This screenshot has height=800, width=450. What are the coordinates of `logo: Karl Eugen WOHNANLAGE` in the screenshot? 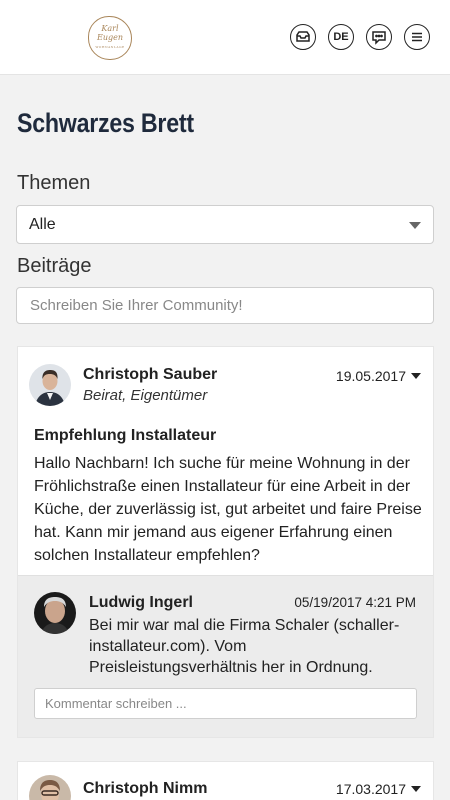 It's located at (110, 38).